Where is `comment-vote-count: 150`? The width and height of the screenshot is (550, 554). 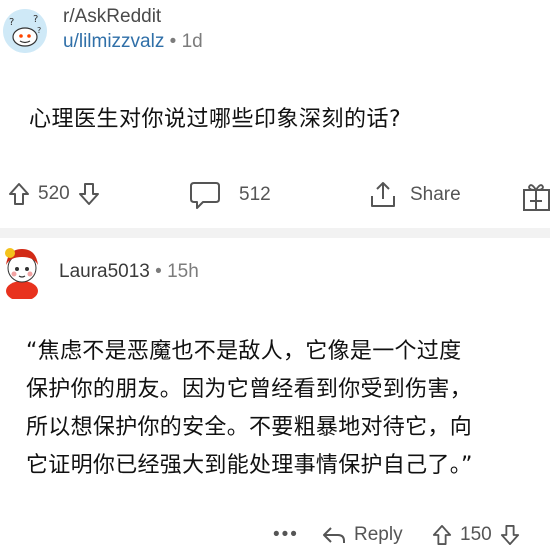 comment-vote-count: 150 is located at coordinates (476, 534).